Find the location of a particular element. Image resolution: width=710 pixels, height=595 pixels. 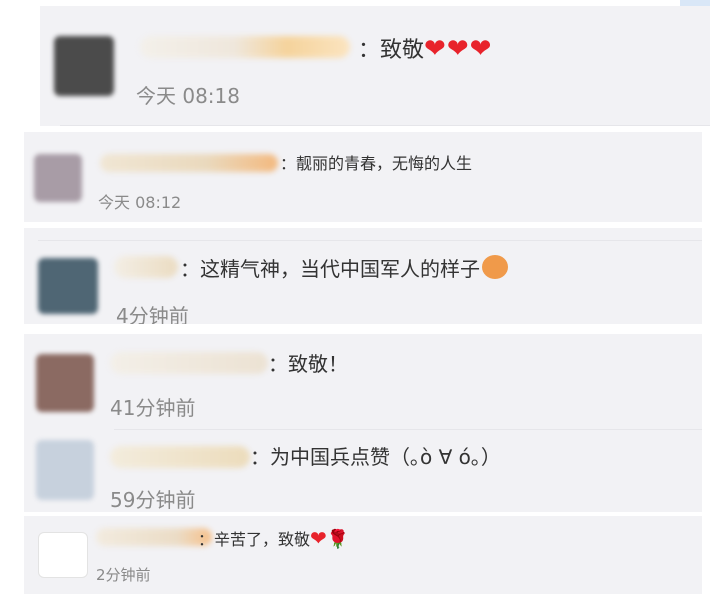

comment-card: ：辛苦了，致敬❤🌹 2分钟前 is located at coordinates (363, 555).